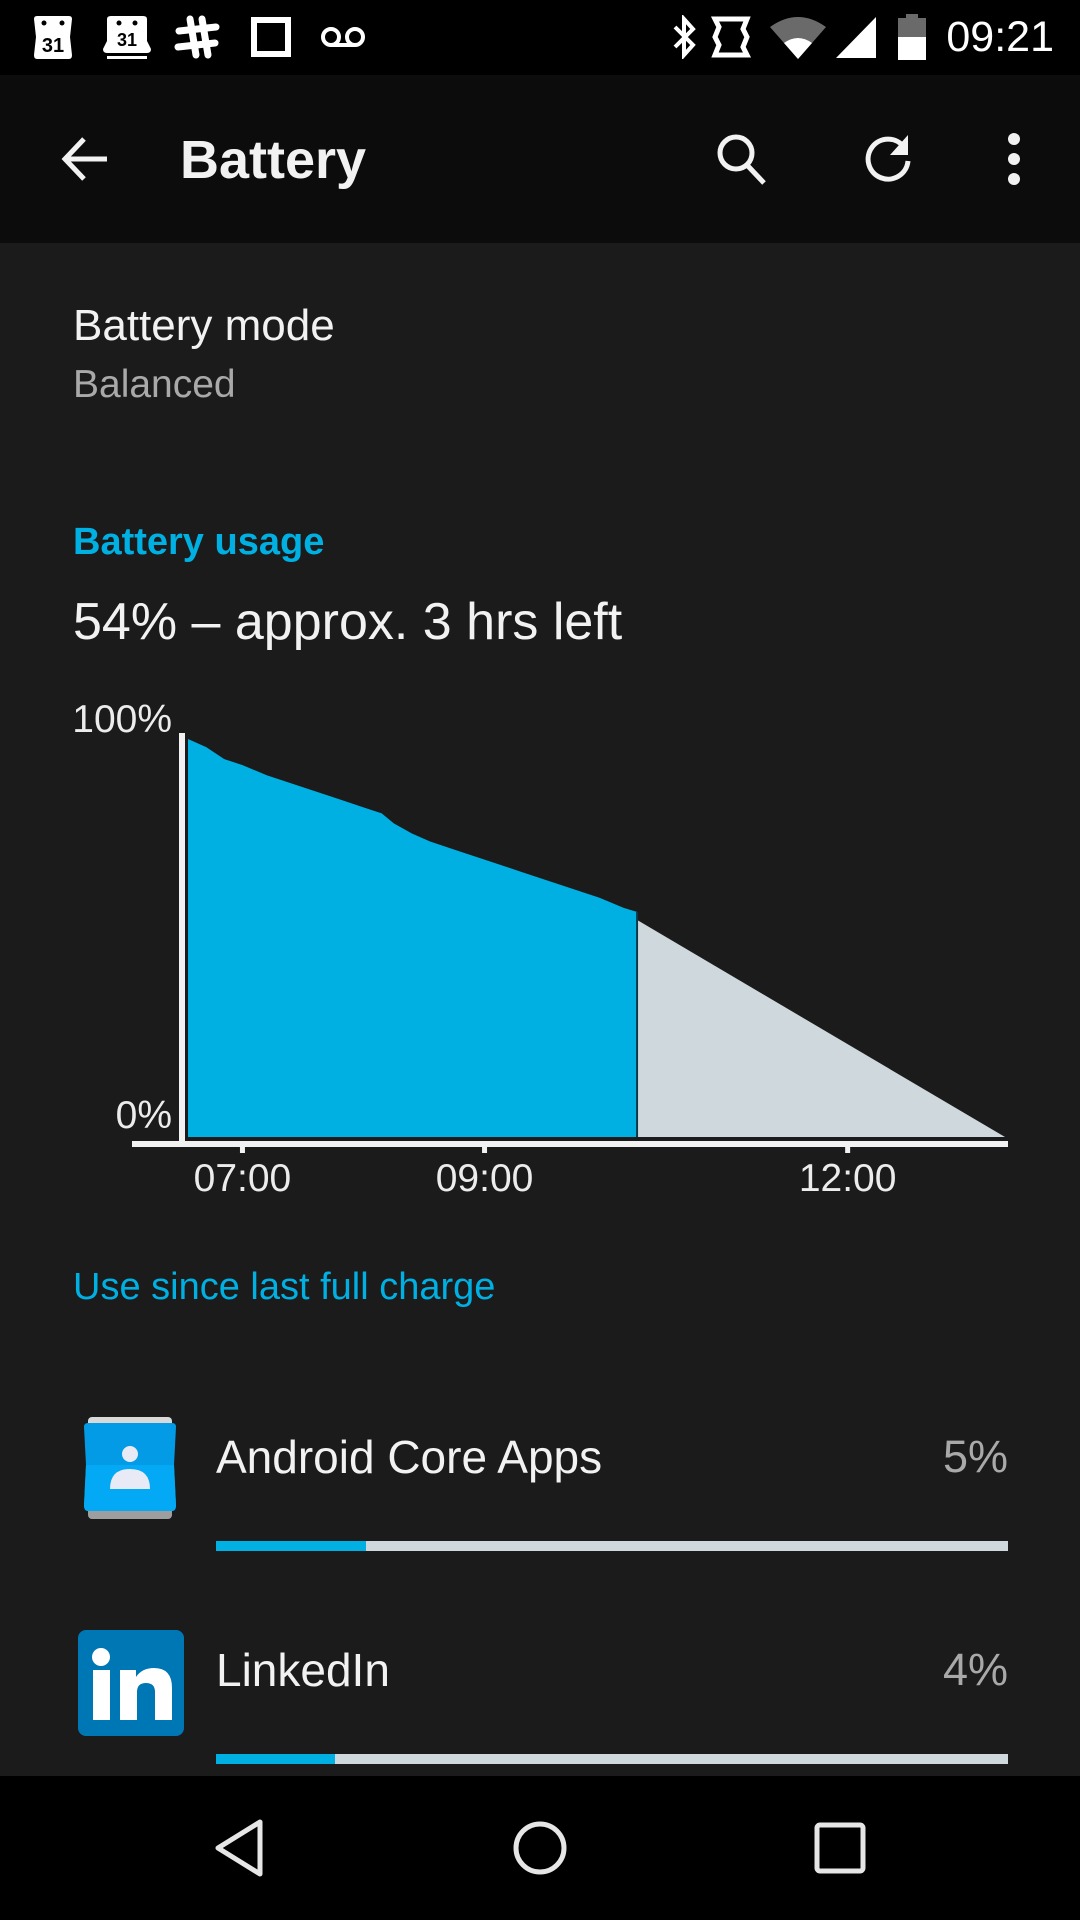  What do you see at coordinates (243, 1178) in the screenshot?
I see `x-tick-label: 07:00` at bounding box center [243, 1178].